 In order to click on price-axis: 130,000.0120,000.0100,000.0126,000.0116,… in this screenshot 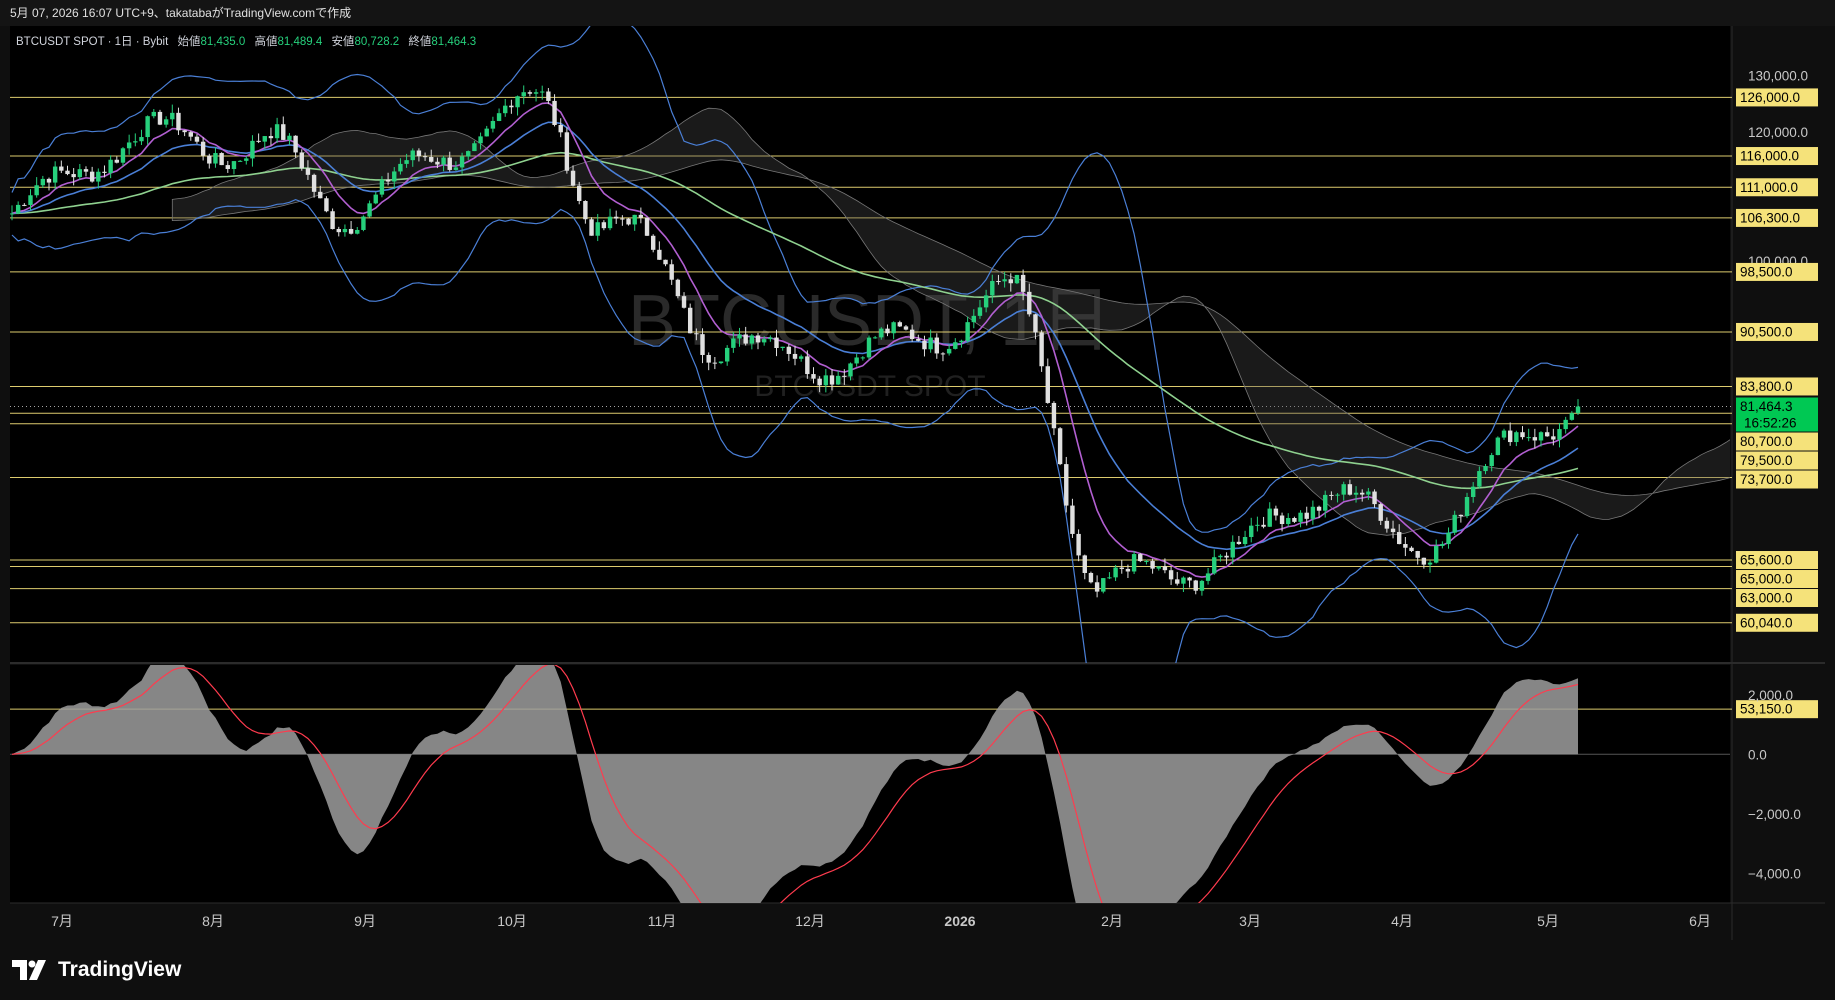, I will do `click(1777, 393)`.